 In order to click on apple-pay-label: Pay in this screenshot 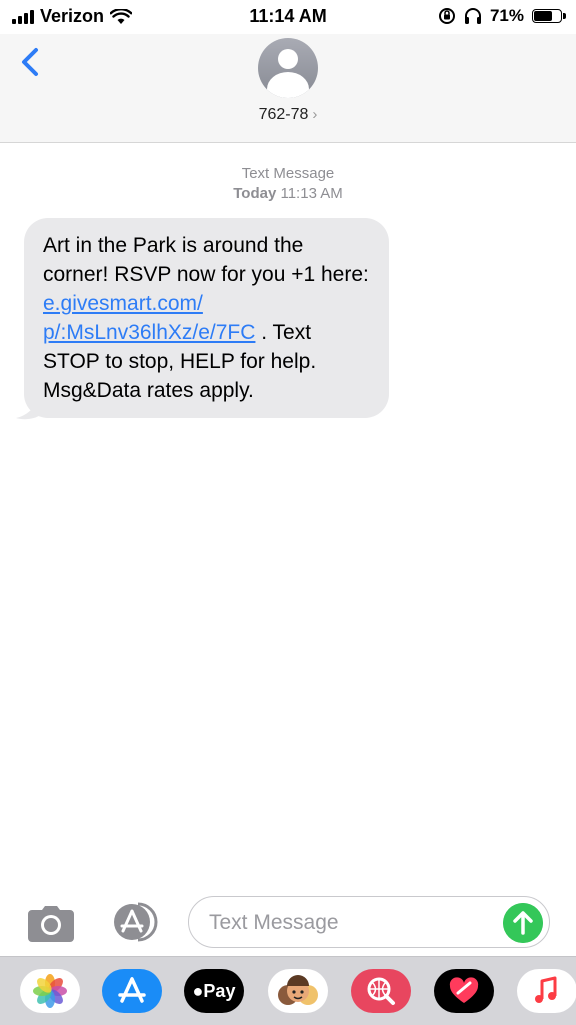, I will do `click(219, 991)`.